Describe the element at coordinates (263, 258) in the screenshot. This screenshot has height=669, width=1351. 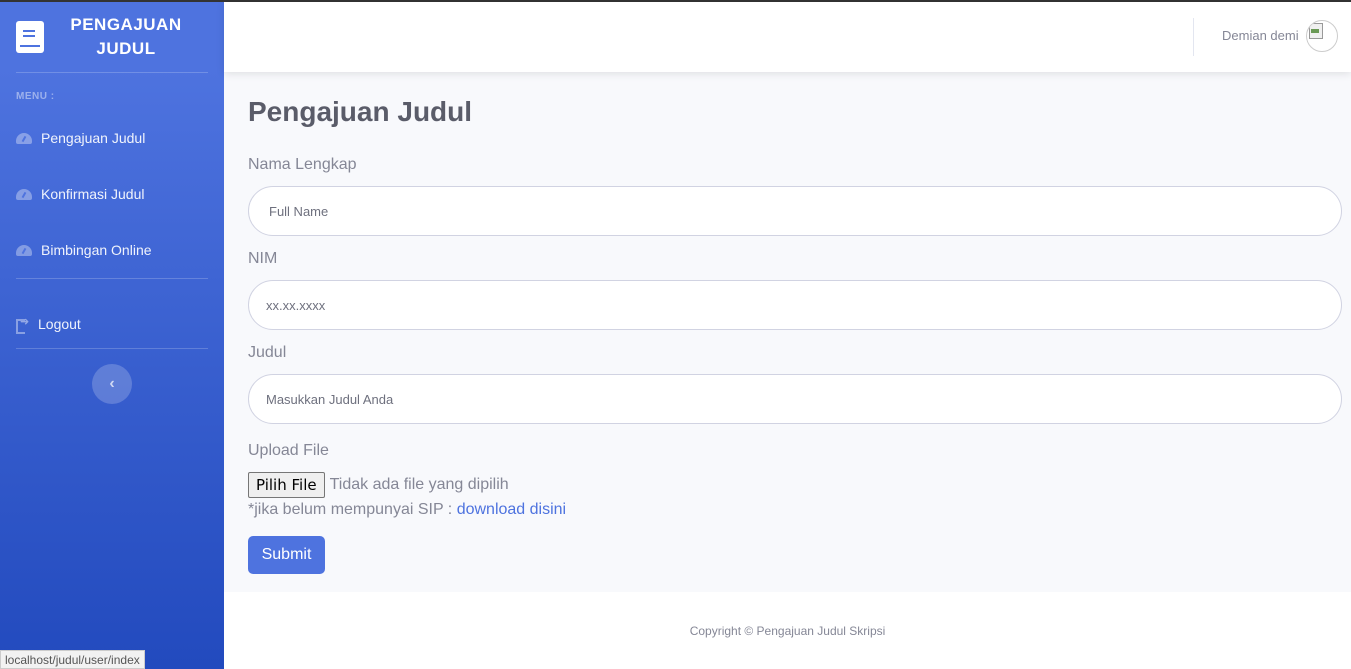
I see `nim-label: NIM` at that location.